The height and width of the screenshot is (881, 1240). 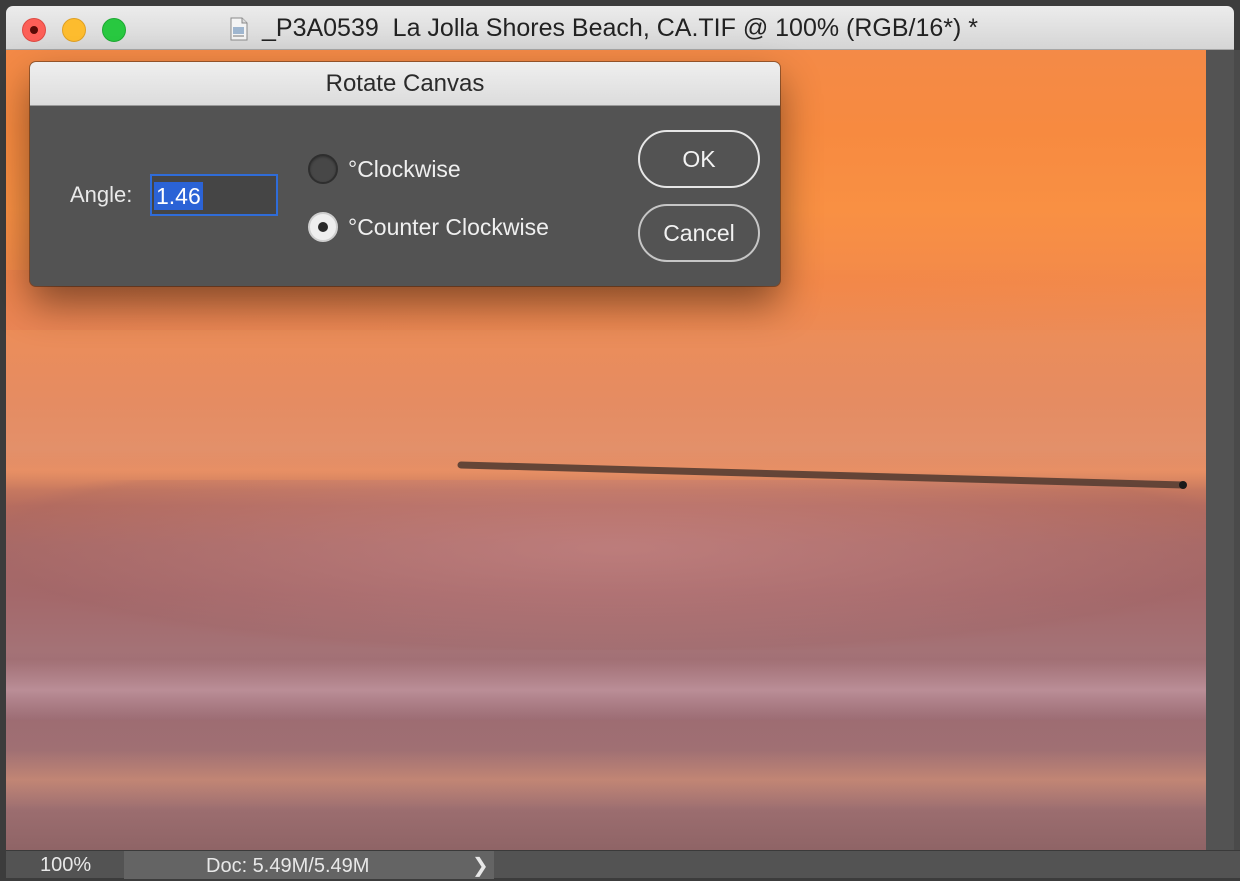 What do you see at coordinates (309, 865) in the screenshot?
I see `document-size-info: Doc: 5.49M/5.49M` at bounding box center [309, 865].